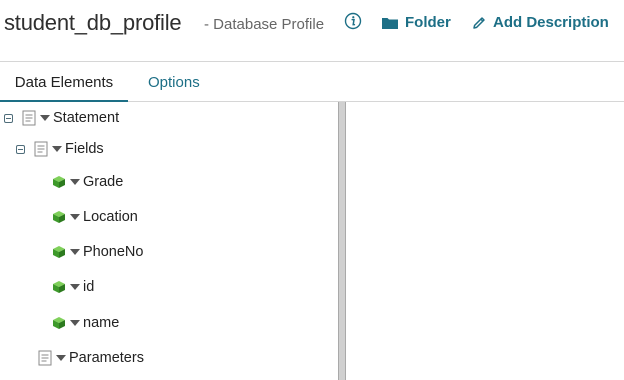  What do you see at coordinates (264, 24) in the screenshot?
I see `page-subtitle: - Database Profile` at bounding box center [264, 24].